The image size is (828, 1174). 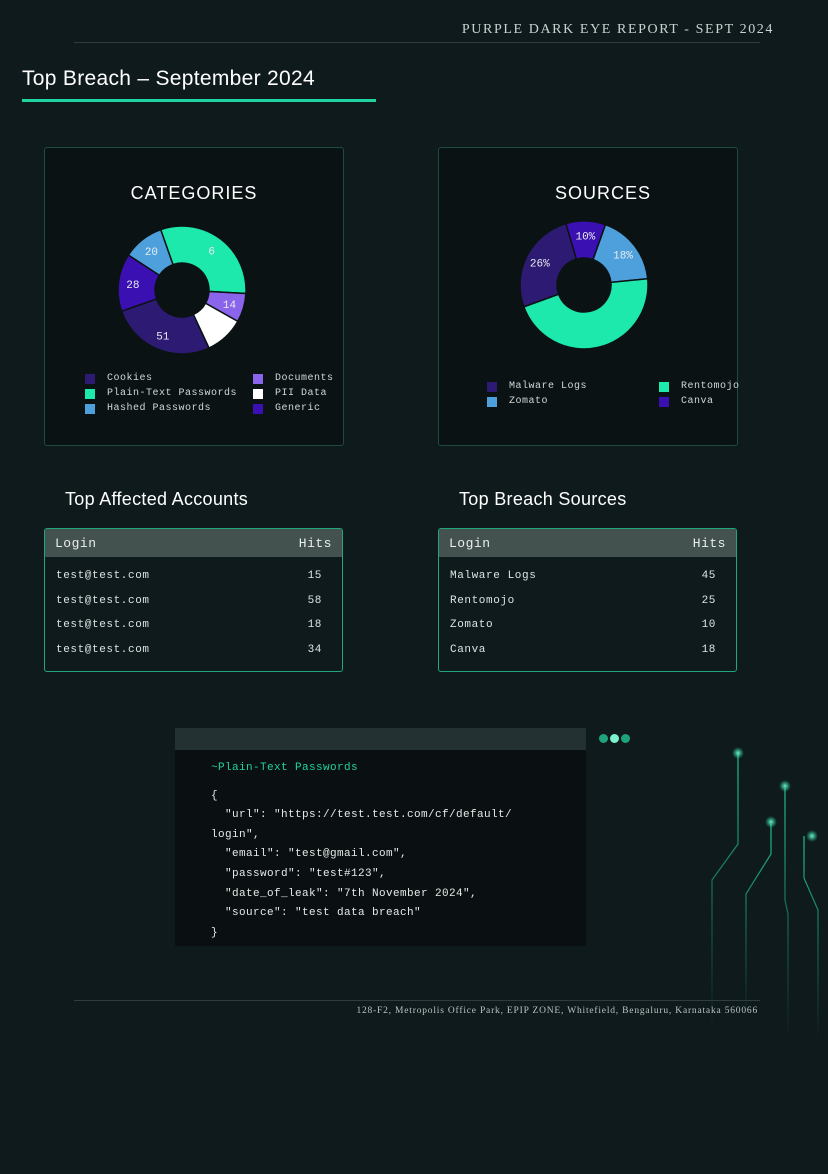 I want to click on cell-login: Zomato, so click(x=472, y=625).